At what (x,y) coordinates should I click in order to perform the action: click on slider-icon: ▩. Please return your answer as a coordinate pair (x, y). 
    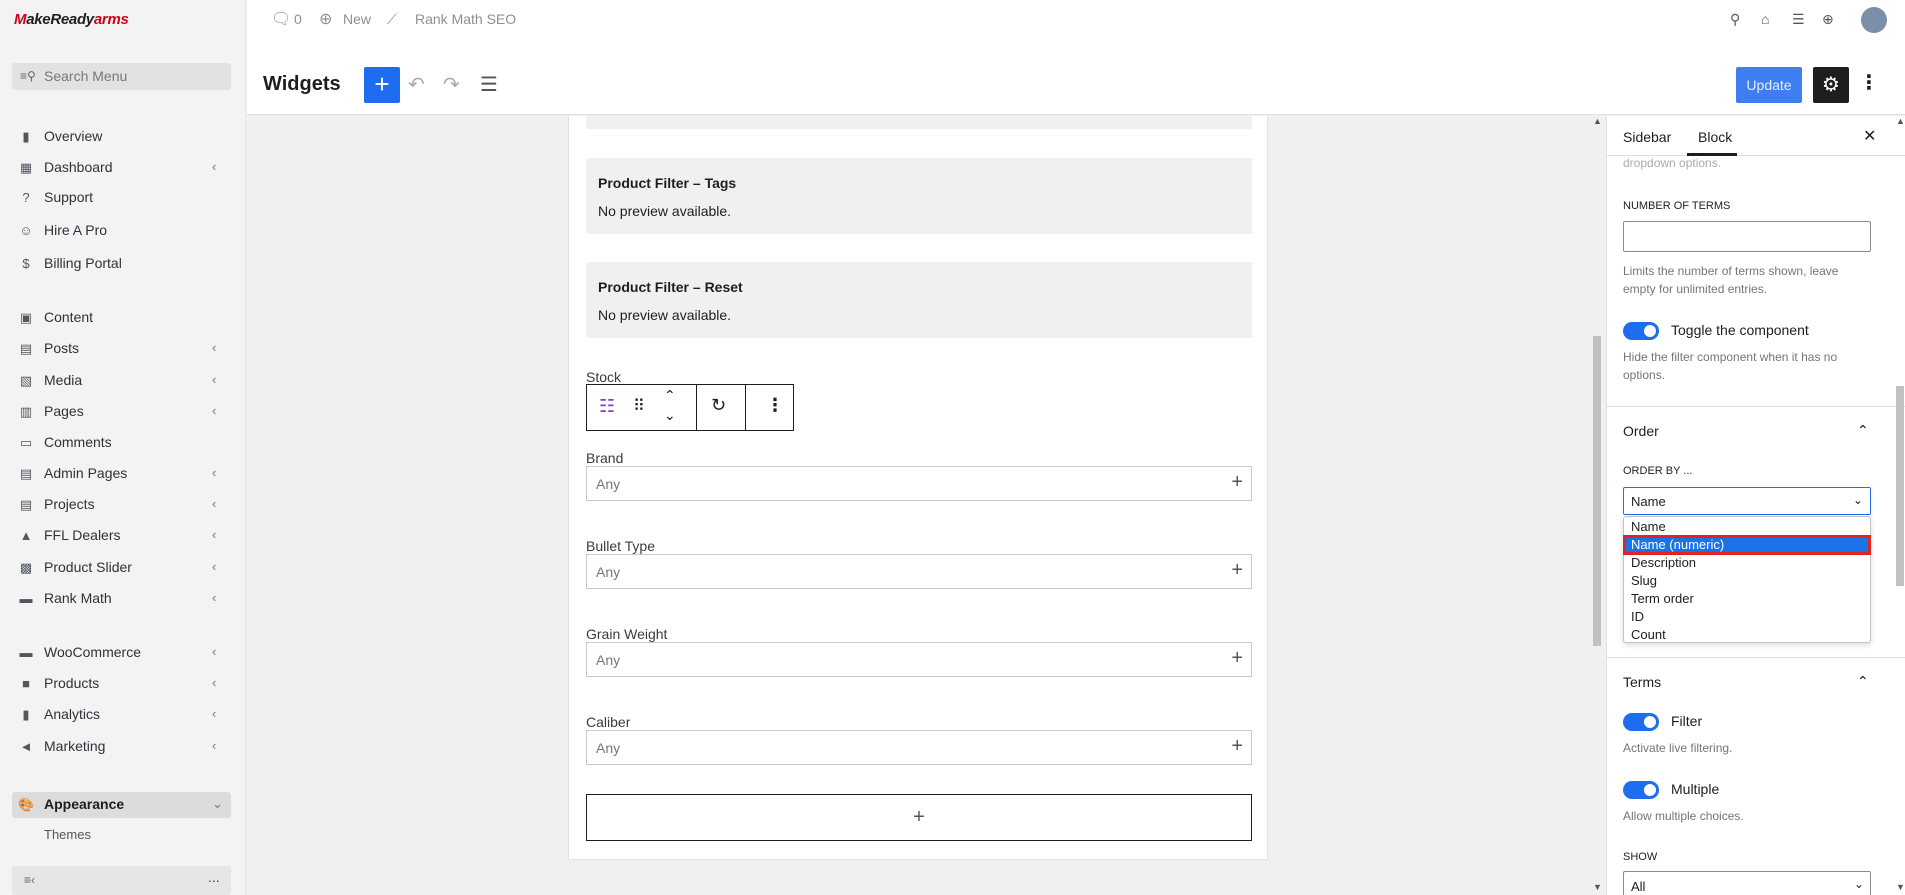
    Looking at the image, I should click on (26, 567).